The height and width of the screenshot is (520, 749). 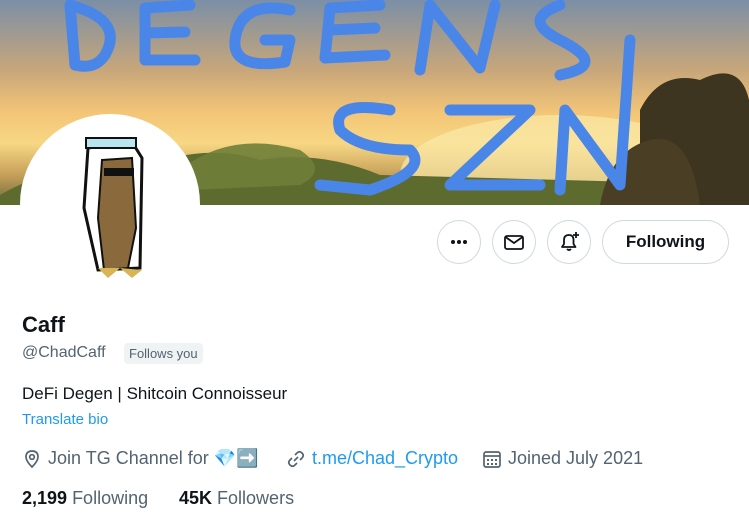 I want to click on joined-text: Joined July 2021, so click(x=576, y=458).